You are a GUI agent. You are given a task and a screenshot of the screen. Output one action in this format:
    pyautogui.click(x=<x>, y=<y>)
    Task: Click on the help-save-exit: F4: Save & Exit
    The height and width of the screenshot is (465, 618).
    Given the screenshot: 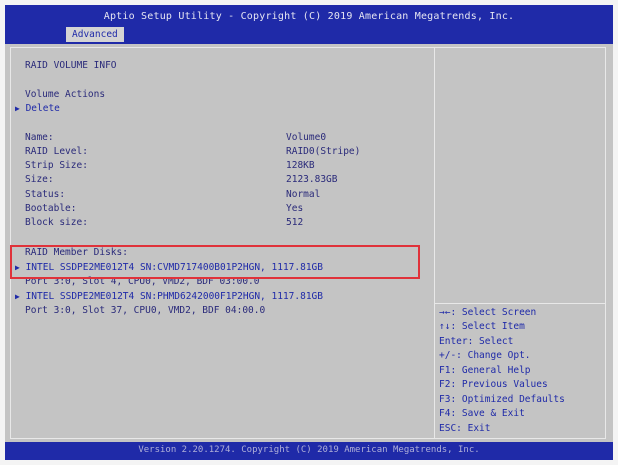 What is the action you would take?
    pyautogui.click(x=482, y=413)
    